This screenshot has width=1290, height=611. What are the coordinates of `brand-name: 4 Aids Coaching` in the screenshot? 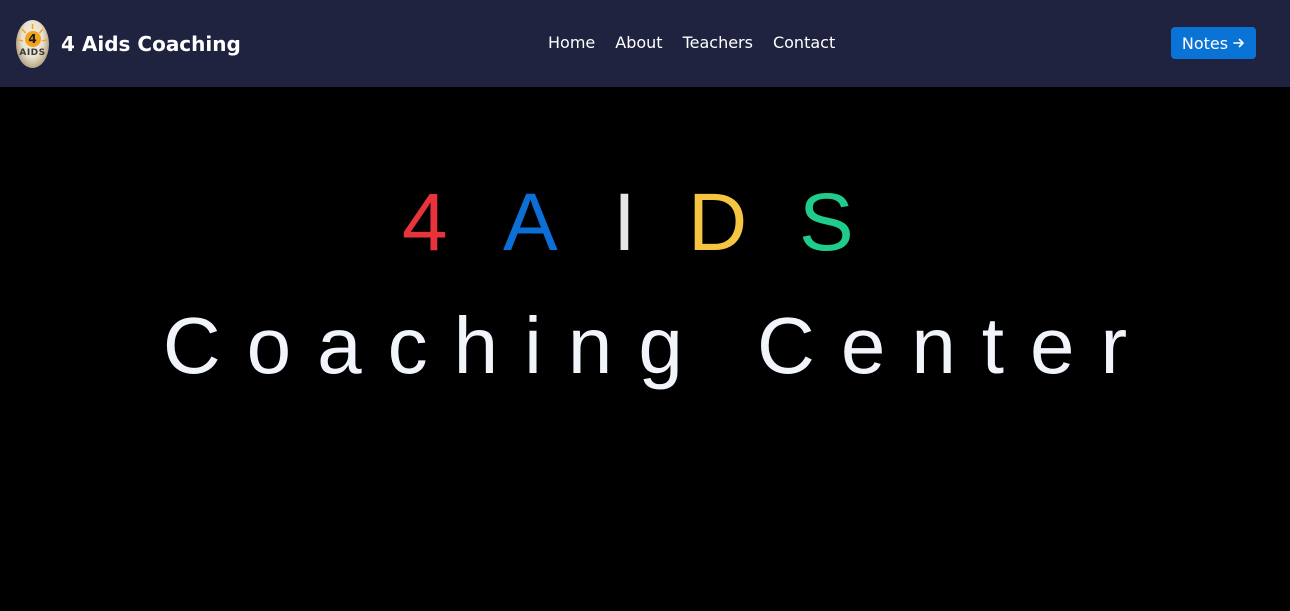 It's located at (151, 44).